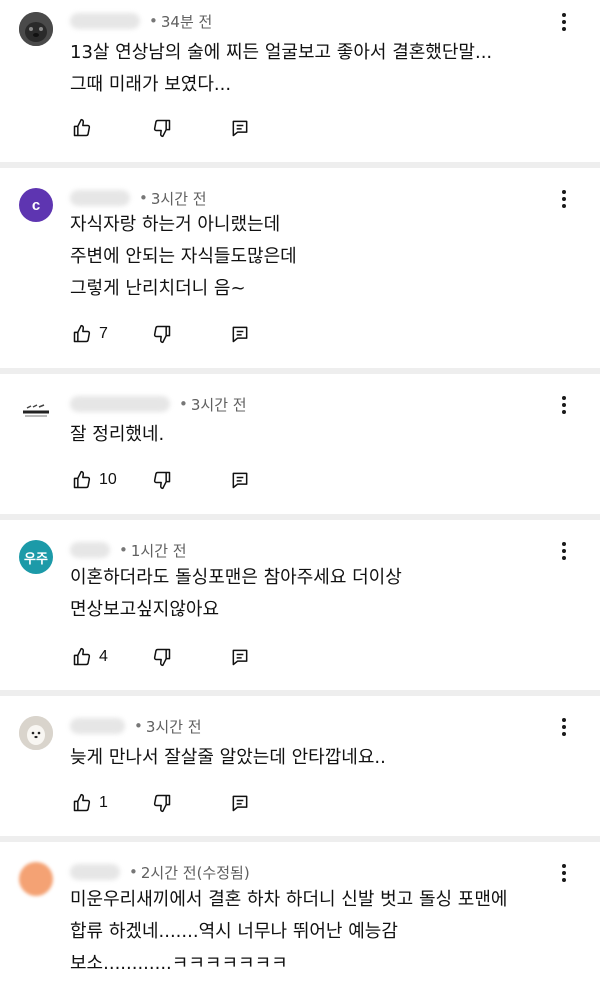 The image size is (600, 985). I want to click on like-count: 7, so click(103, 333).